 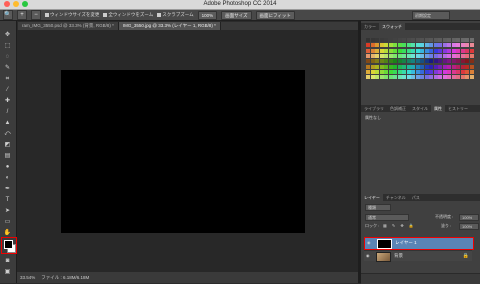 What do you see at coordinates (418, 256) in the screenshot?
I see `layer-row: ◉ 背景 🔒` at bounding box center [418, 256].